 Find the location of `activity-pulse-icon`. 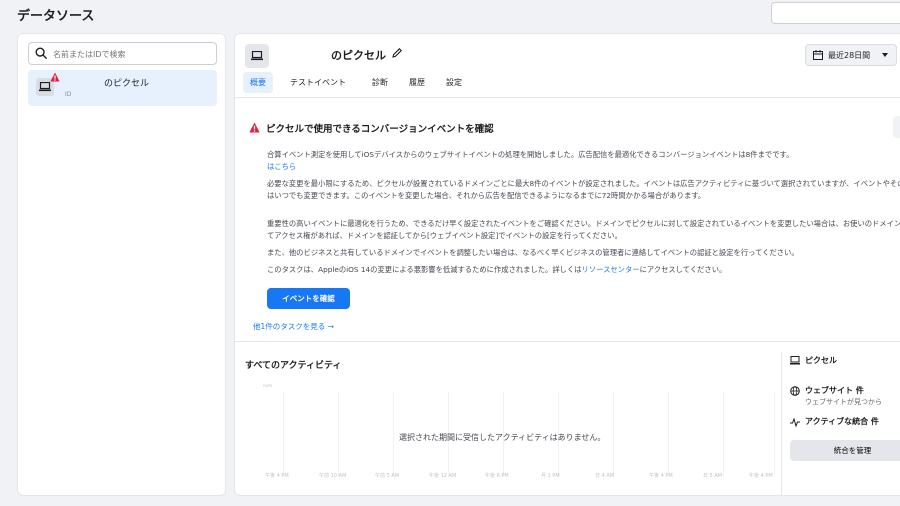

activity-pulse-icon is located at coordinates (795, 422).